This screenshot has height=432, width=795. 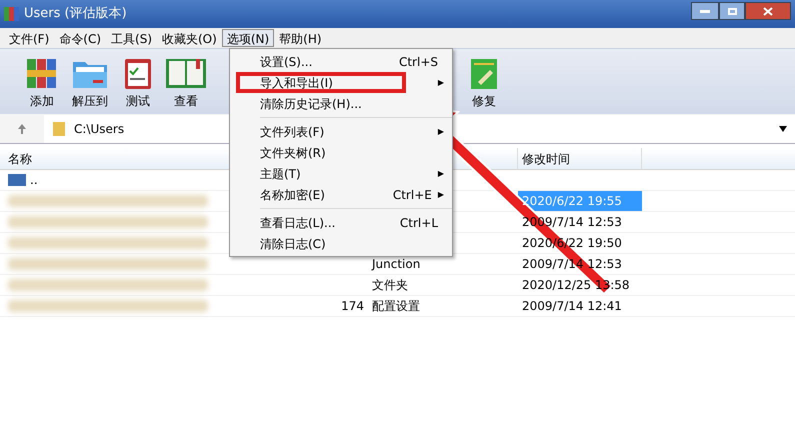 I want to click on table-cell-text: 文件夹, so click(x=390, y=285).